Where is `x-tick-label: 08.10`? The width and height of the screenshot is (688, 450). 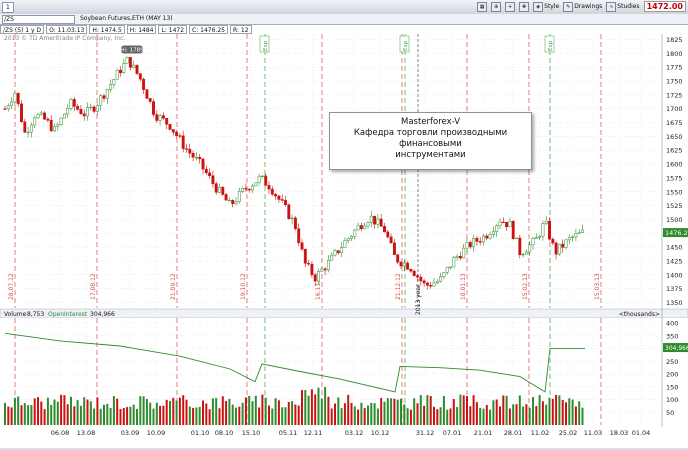 x-tick-label: 08.10 is located at coordinates (224, 433).